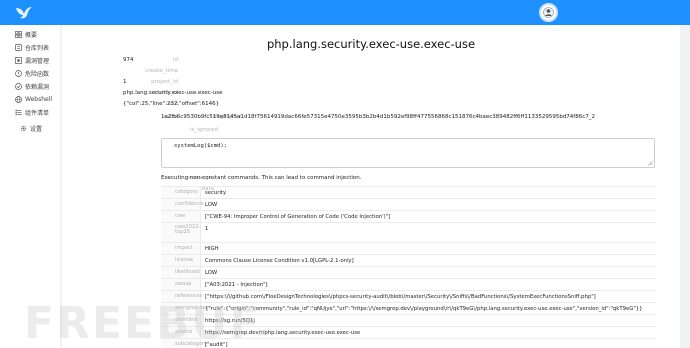 The height and width of the screenshot is (348, 690). I want to click on field-value-check-id: php.lang.security.exec-use.exec-use, so click(173, 93).